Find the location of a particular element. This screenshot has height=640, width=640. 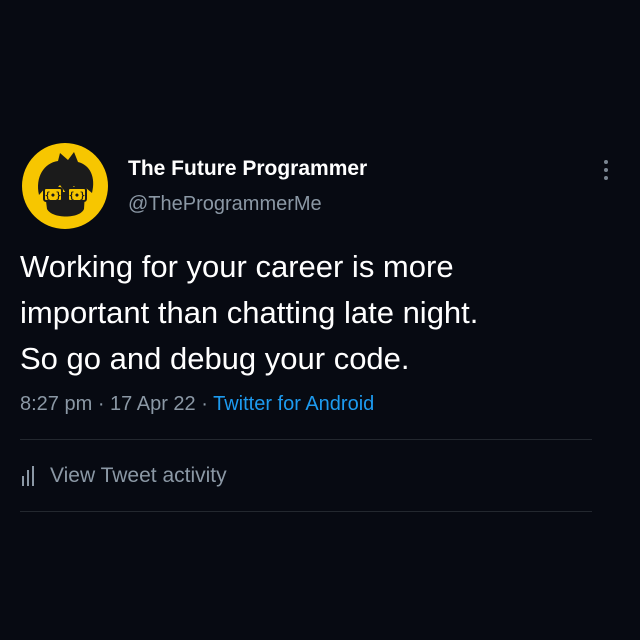

tweet-time: 8:27 pm is located at coordinates (56, 404).